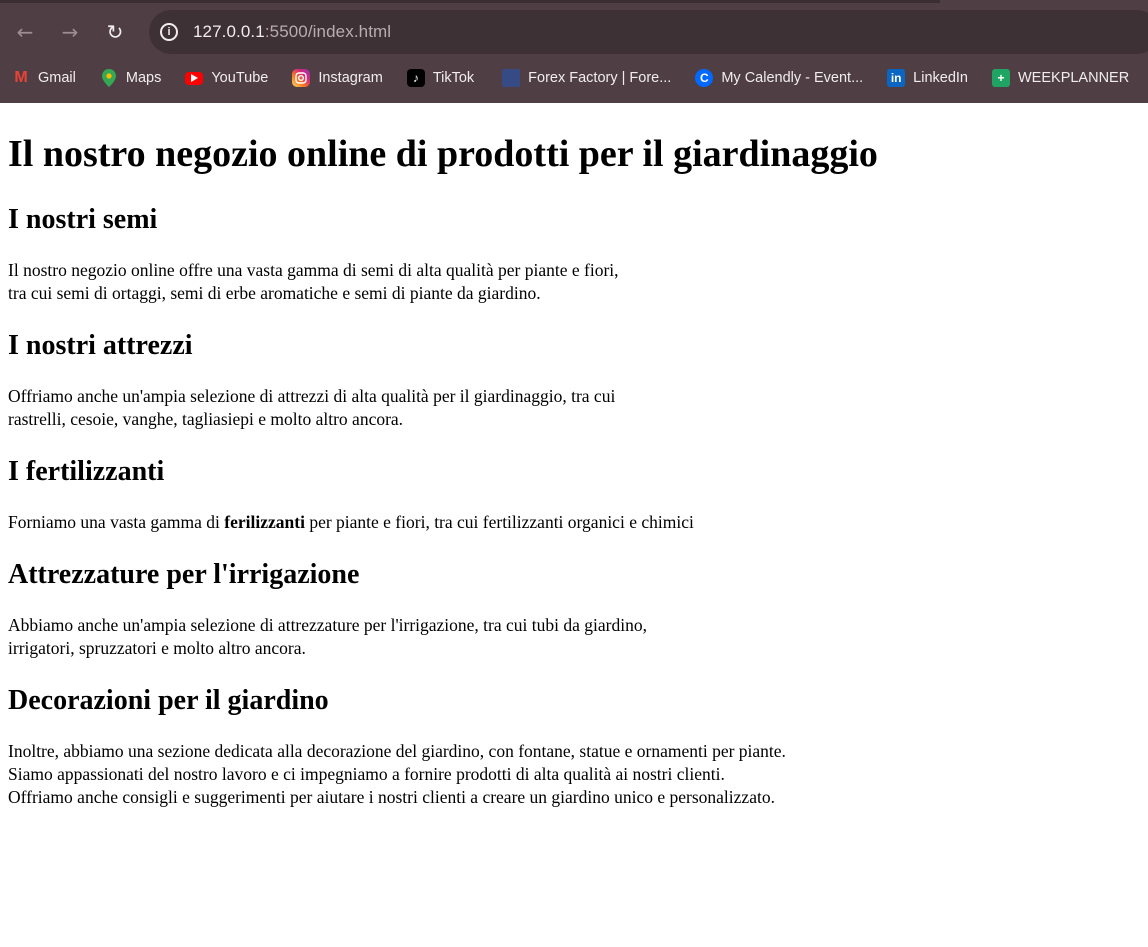  Describe the element at coordinates (1001, 78) in the screenshot. I see `weekplanner-icon: +` at that location.